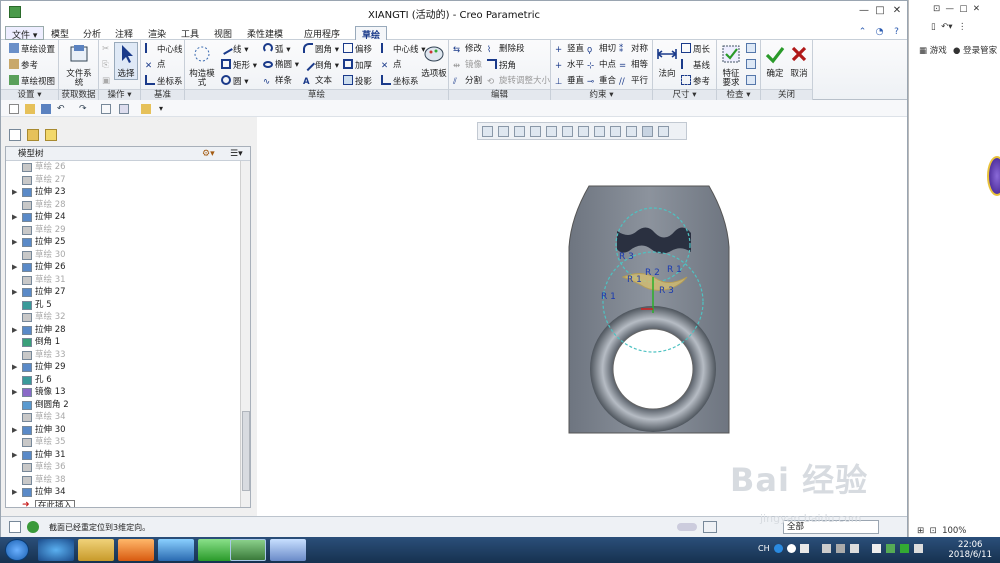 The image size is (1000, 563). Describe the element at coordinates (519, 131) in the screenshot. I see `zoom-out-icon` at that location.